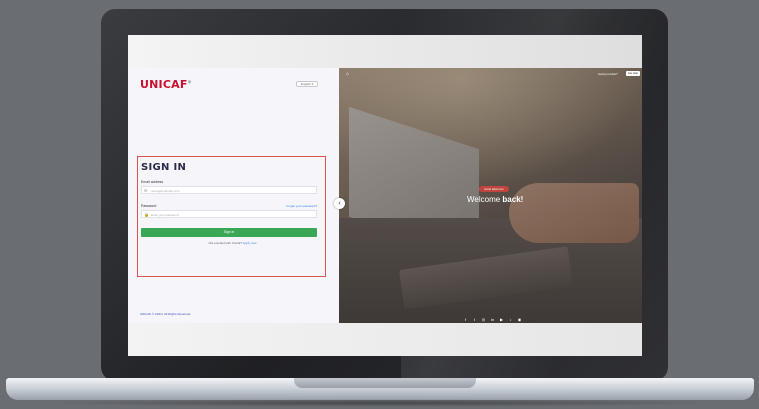 The image size is (759, 409). Describe the element at coordinates (301, 206) in the screenshot. I see `forgot-password-link: Forgot your password?` at that location.